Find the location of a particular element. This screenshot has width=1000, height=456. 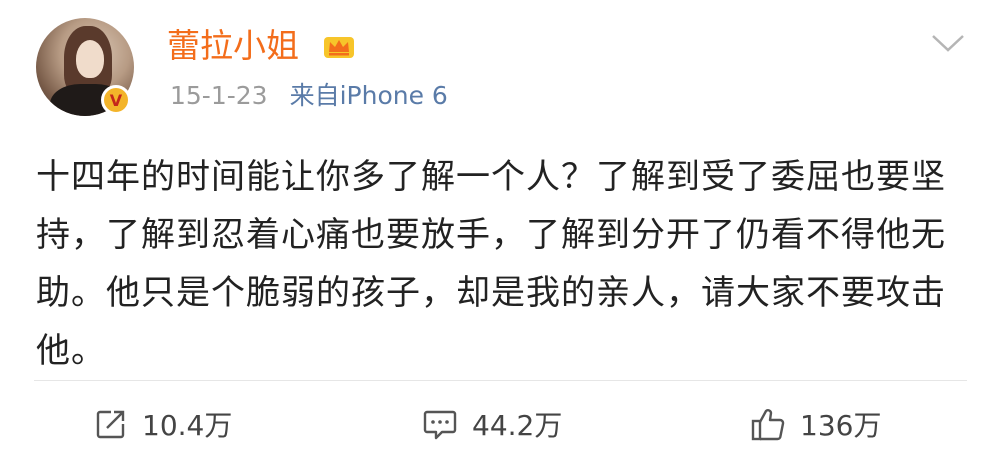

comment-button: 44.2万 is located at coordinates (492, 424).